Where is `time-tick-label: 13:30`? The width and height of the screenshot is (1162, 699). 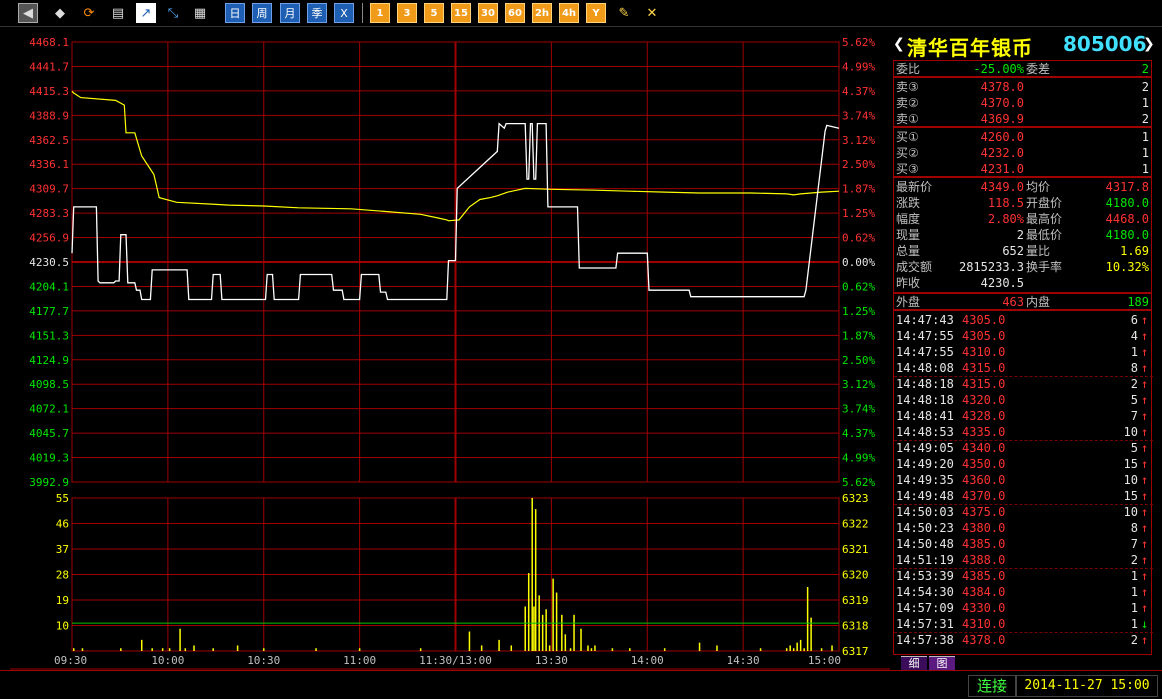 time-tick-label: 13:30 is located at coordinates (551, 660).